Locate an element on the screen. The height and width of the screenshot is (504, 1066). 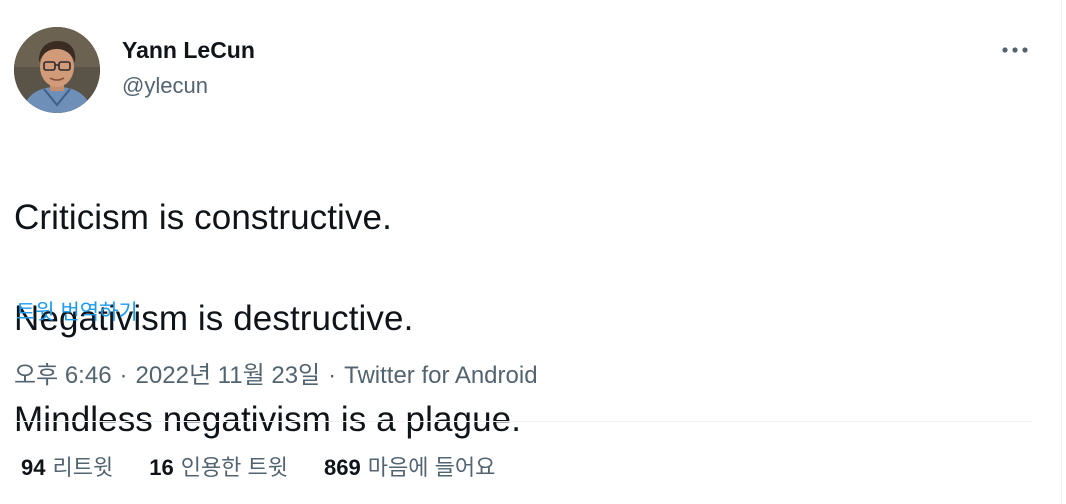
translate-tweet-link: 트윗 번역하기 is located at coordinates (77, 313).